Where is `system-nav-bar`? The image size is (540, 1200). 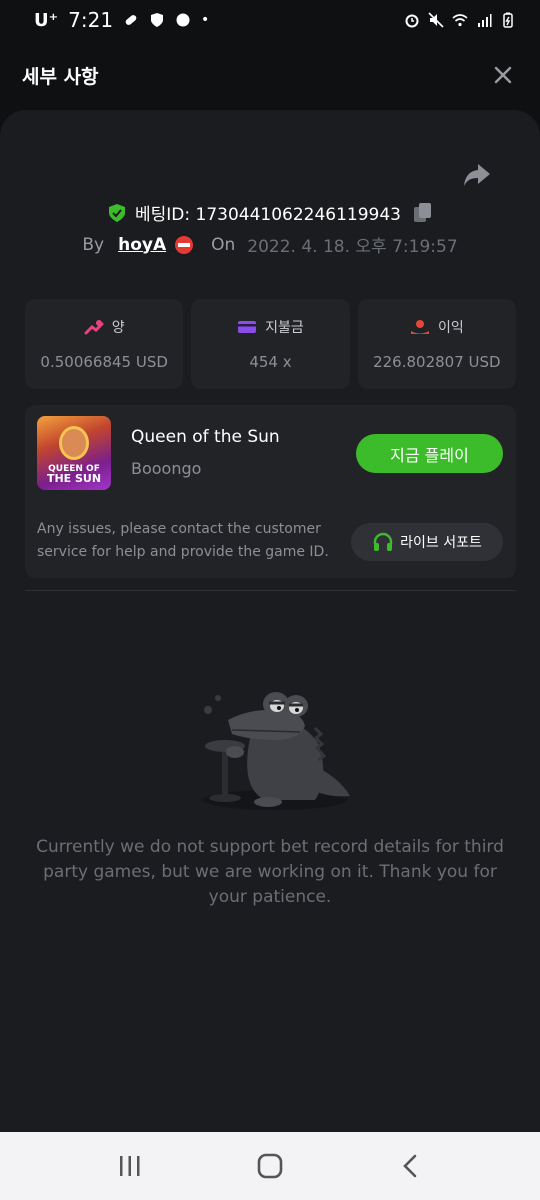
system-nav-bar is located at coordinates (270, 1166).